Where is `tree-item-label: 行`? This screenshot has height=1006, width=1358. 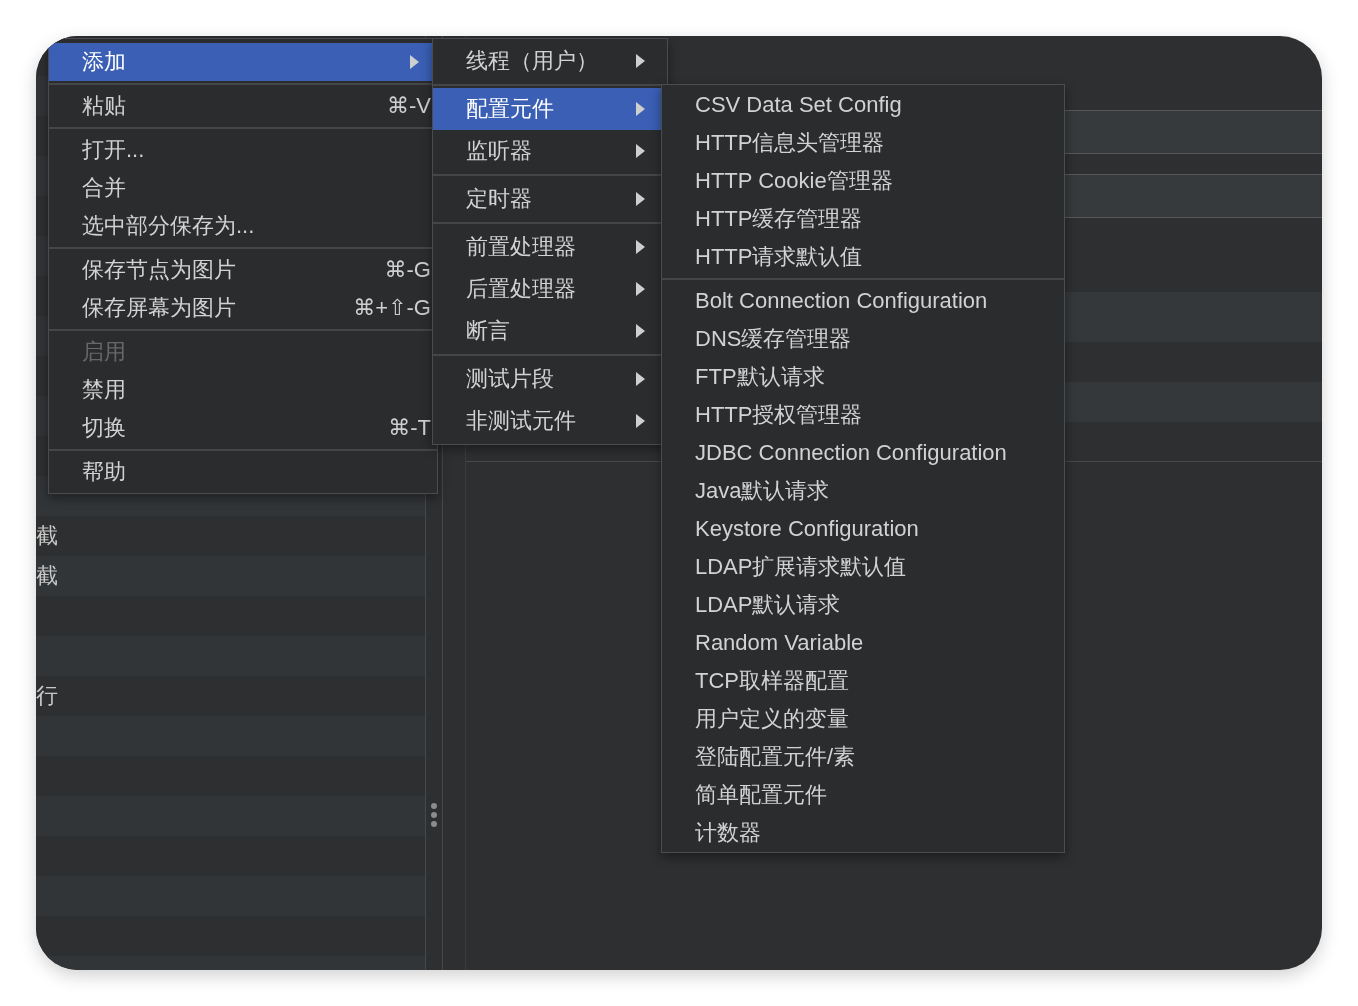 tree-item-label: 行 is located at coordinates (47, 696).